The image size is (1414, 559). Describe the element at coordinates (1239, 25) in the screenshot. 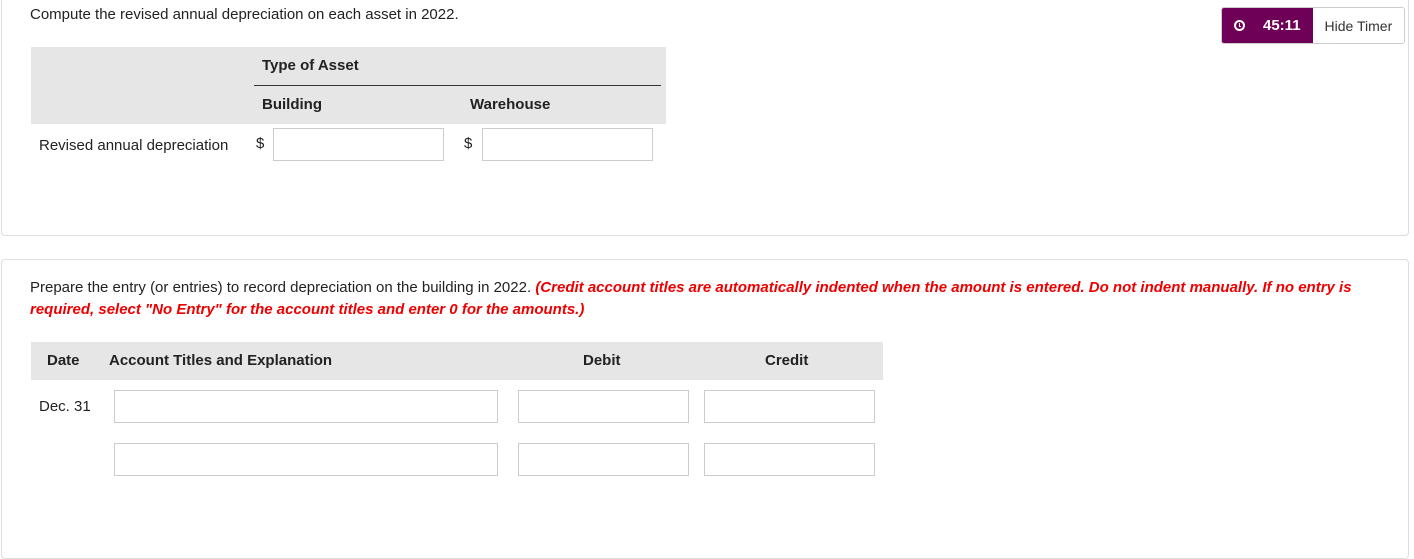

I see `clock-icon` at that location.